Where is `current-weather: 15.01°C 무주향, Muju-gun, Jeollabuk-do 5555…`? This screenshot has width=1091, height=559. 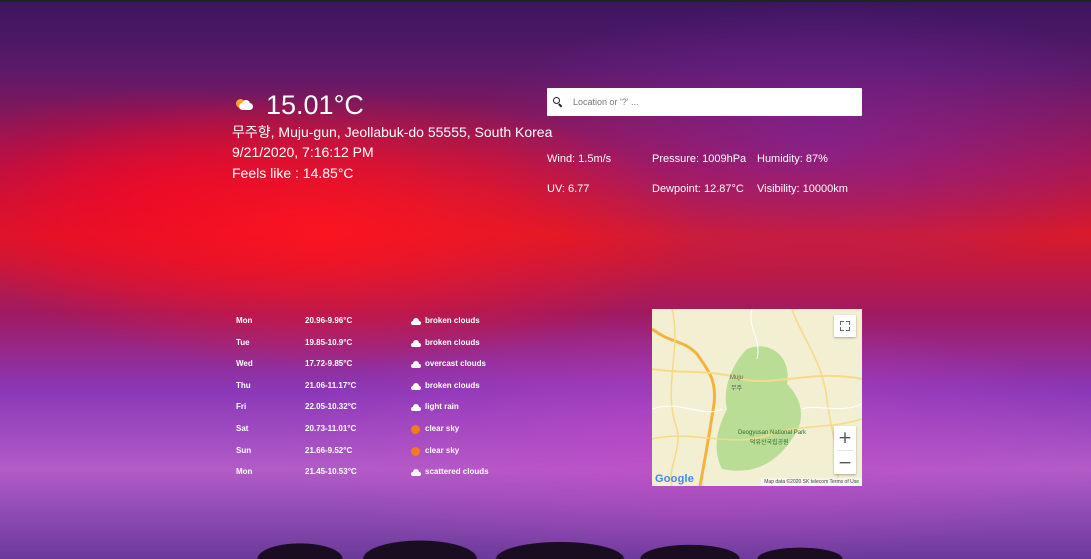
current-weather: 15.01°C 무주향, Muju-gun, Jeollabuk-do 5555… is located at coordinates (392, 136).